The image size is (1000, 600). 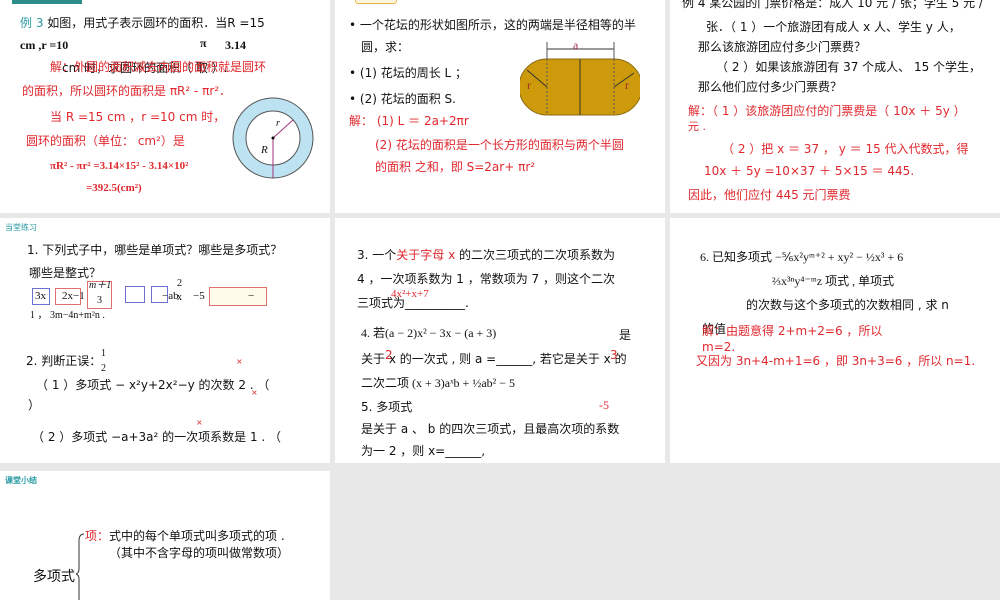 I want to click on solution-text: 因此，他们应付 445 元门票费, so click(x=769, y=195).